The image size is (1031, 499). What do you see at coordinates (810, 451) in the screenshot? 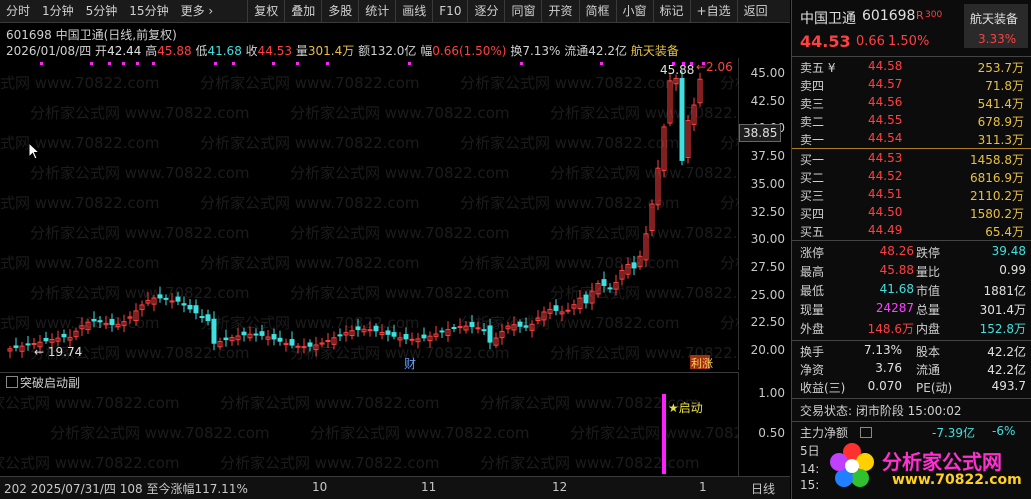
I see `day5-label: 5日` at bounding box center [810, 451].